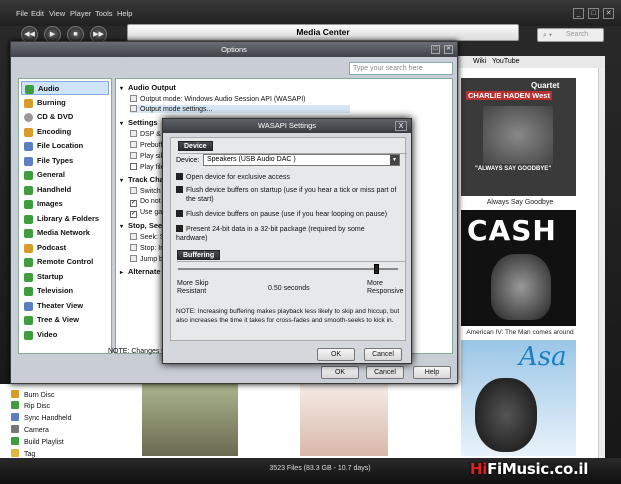  I want to click on thumbnail-strip, so click(286, 419).